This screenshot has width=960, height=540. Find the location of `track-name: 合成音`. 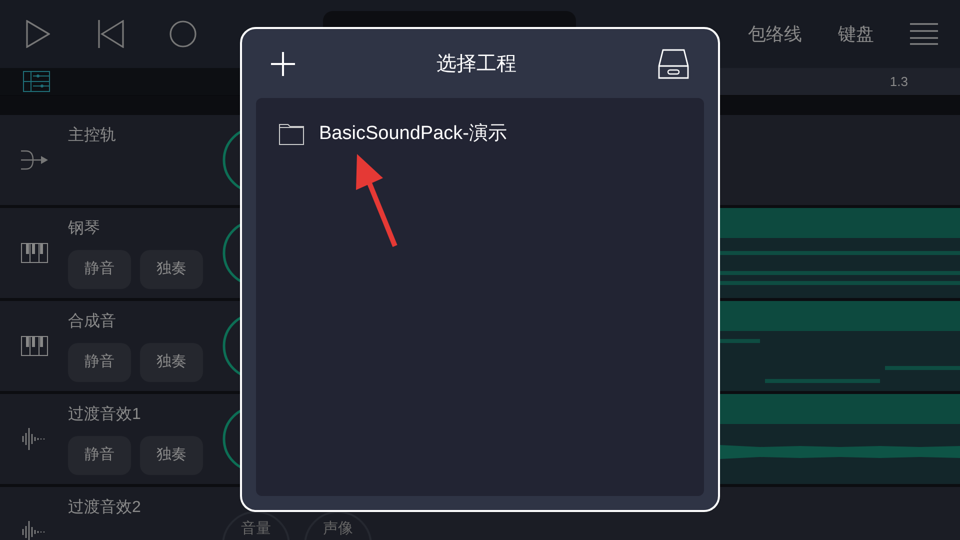

track-name: 合成音 is located at coordinates (92, 322).